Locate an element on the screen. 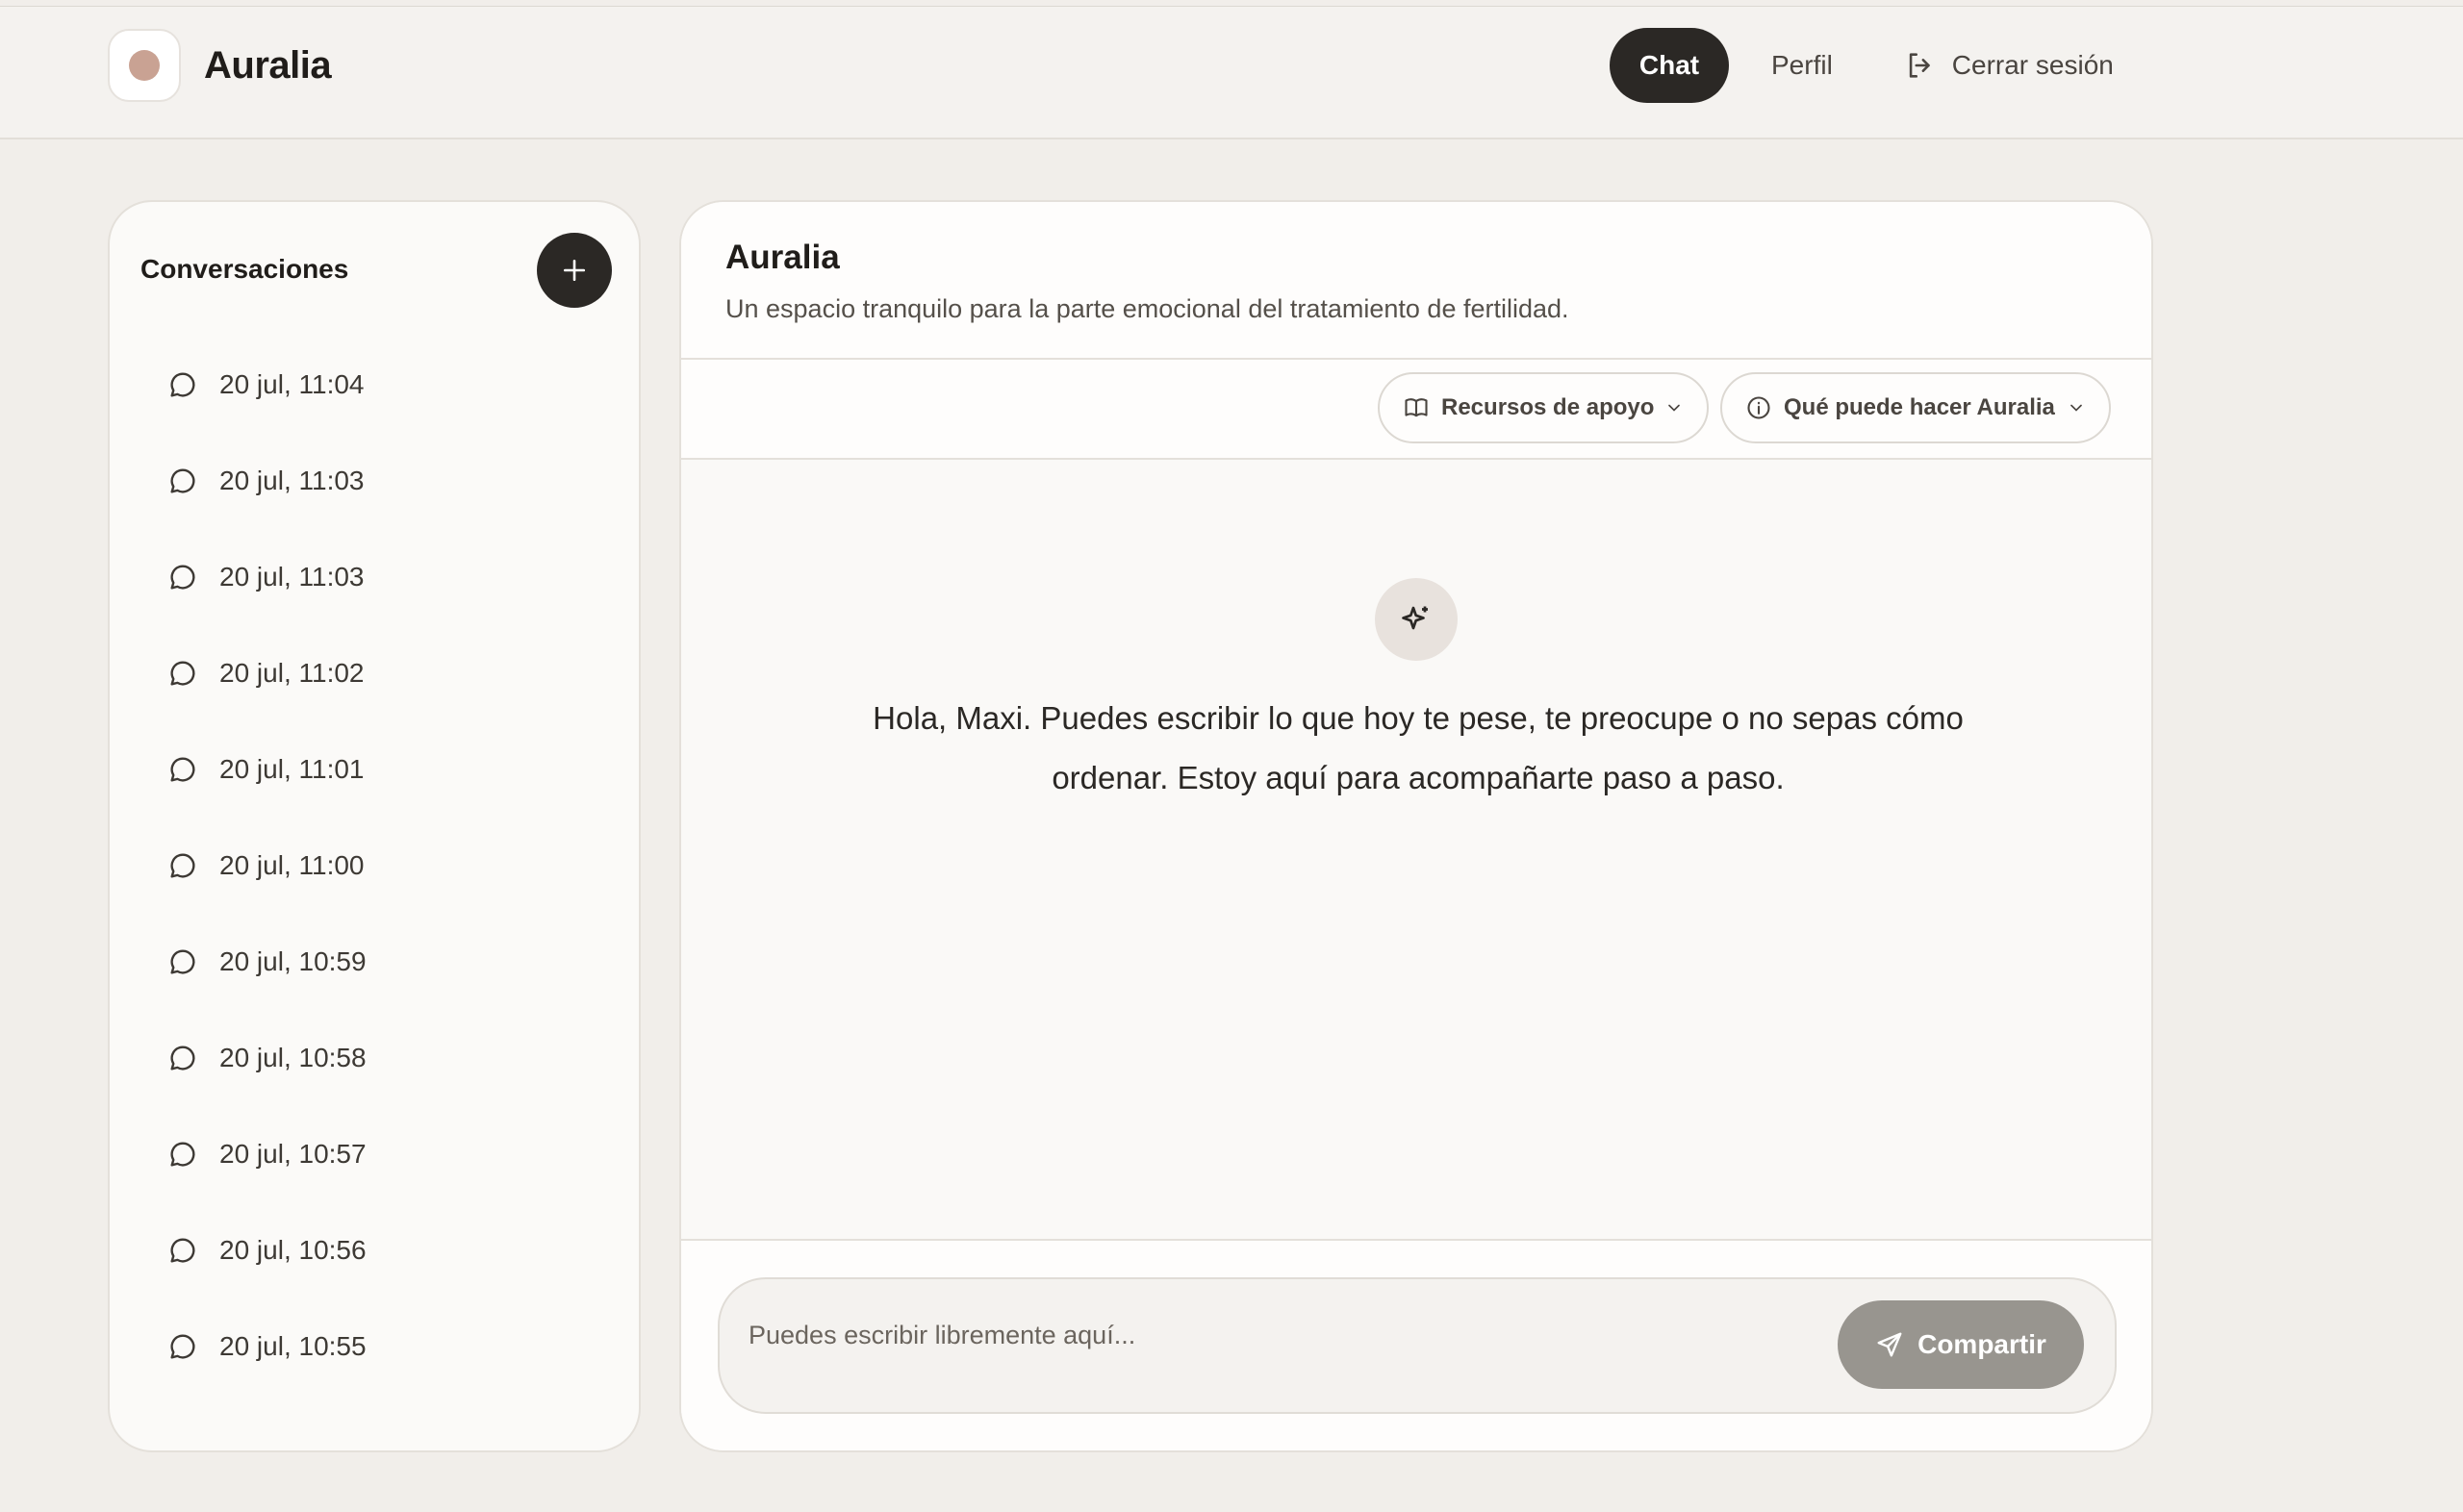  conversation-item: 20 jul, 11:01 is located at coordinates (267, 770).